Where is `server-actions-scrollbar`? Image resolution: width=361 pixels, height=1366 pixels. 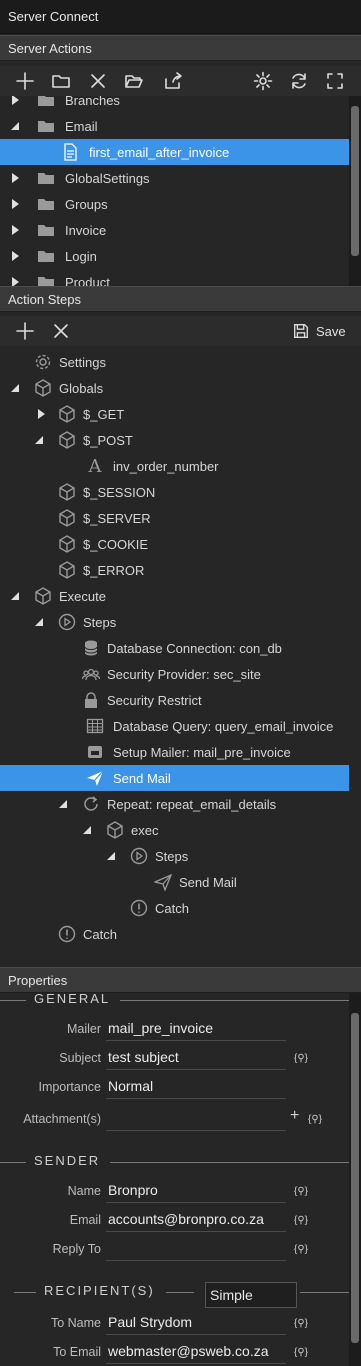 server-actions-scrollbar is located at coordinates (355, 191).